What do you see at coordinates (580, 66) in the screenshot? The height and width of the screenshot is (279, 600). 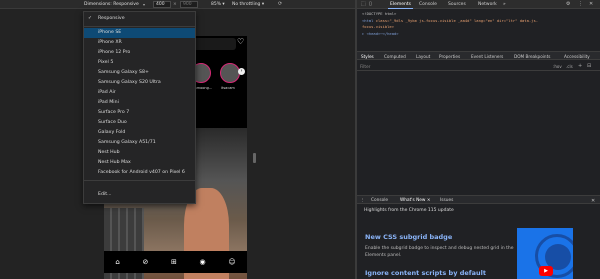 I see `add-rule-icon: +` at bounding box center [580, 66].